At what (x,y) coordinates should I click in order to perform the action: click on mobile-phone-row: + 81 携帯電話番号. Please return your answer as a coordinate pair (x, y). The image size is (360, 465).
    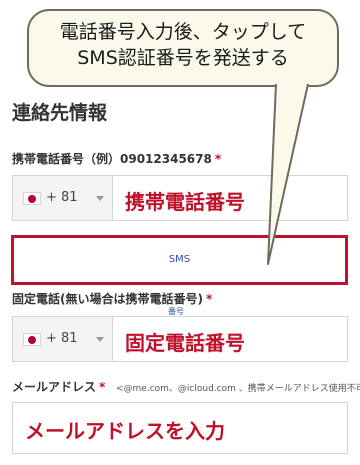
    Looking at the image, I should click on (180, 198).